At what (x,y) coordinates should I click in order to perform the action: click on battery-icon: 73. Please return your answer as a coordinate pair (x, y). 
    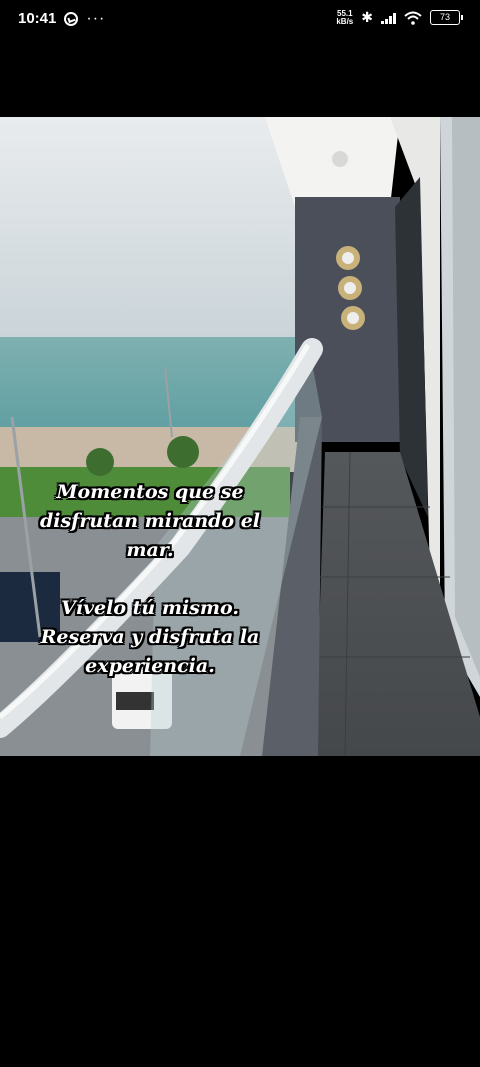
    Looking at the image, I should click on (446, 17).